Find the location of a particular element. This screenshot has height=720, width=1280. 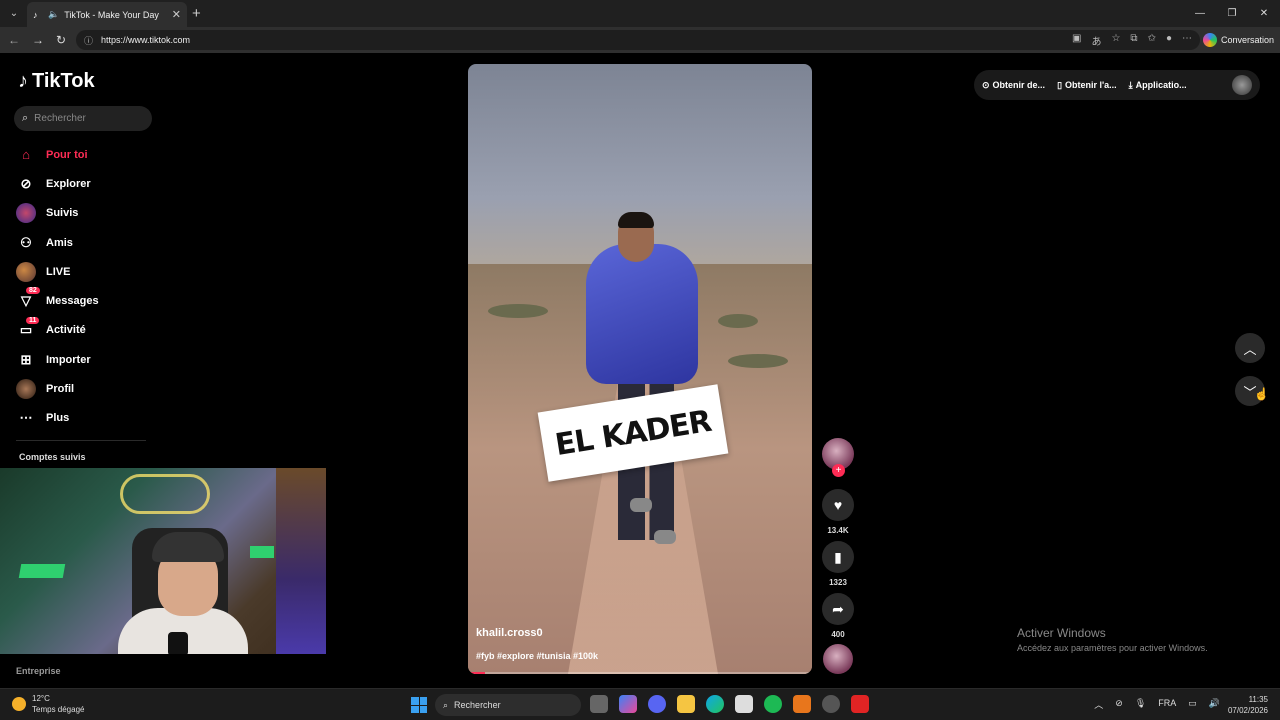

sidebar-item-label: Pour toi is located at coordinates (67, 154).